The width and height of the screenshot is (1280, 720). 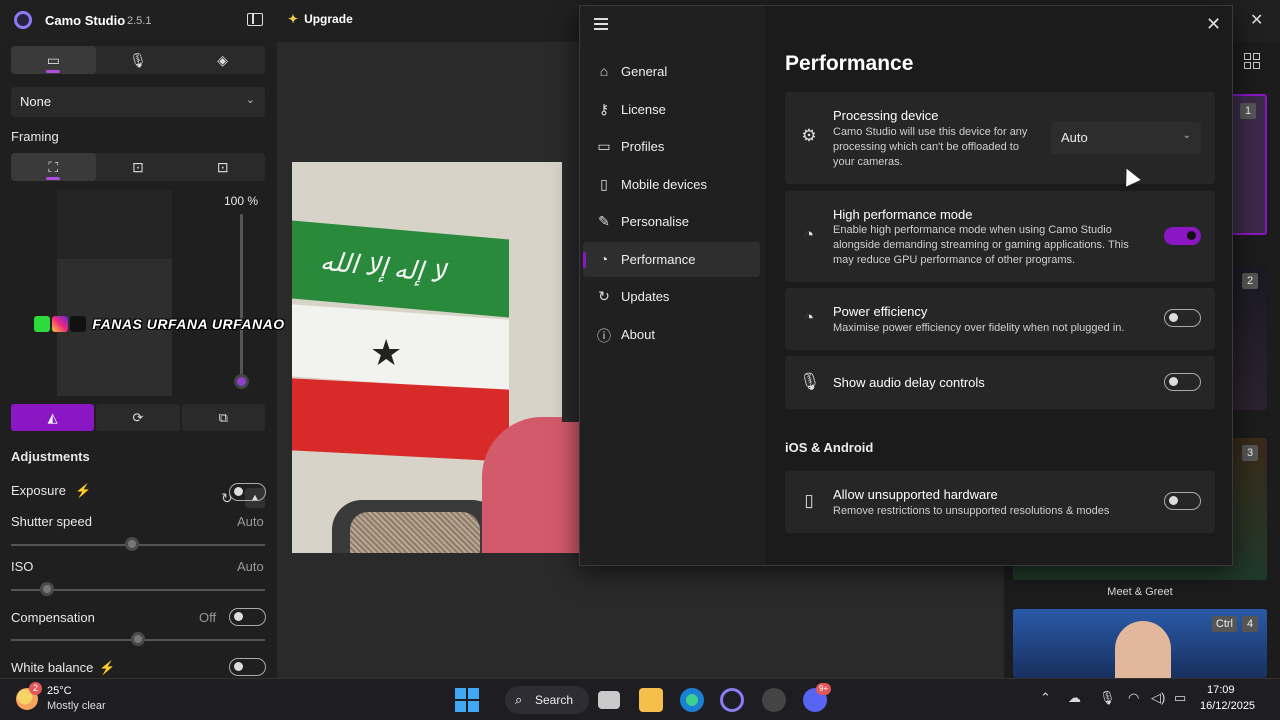 What do you see at coordinates (671, 221) in the screenshot?
I see `nav-personalise: ✎ Personalise` at bounding box center [671, 221].